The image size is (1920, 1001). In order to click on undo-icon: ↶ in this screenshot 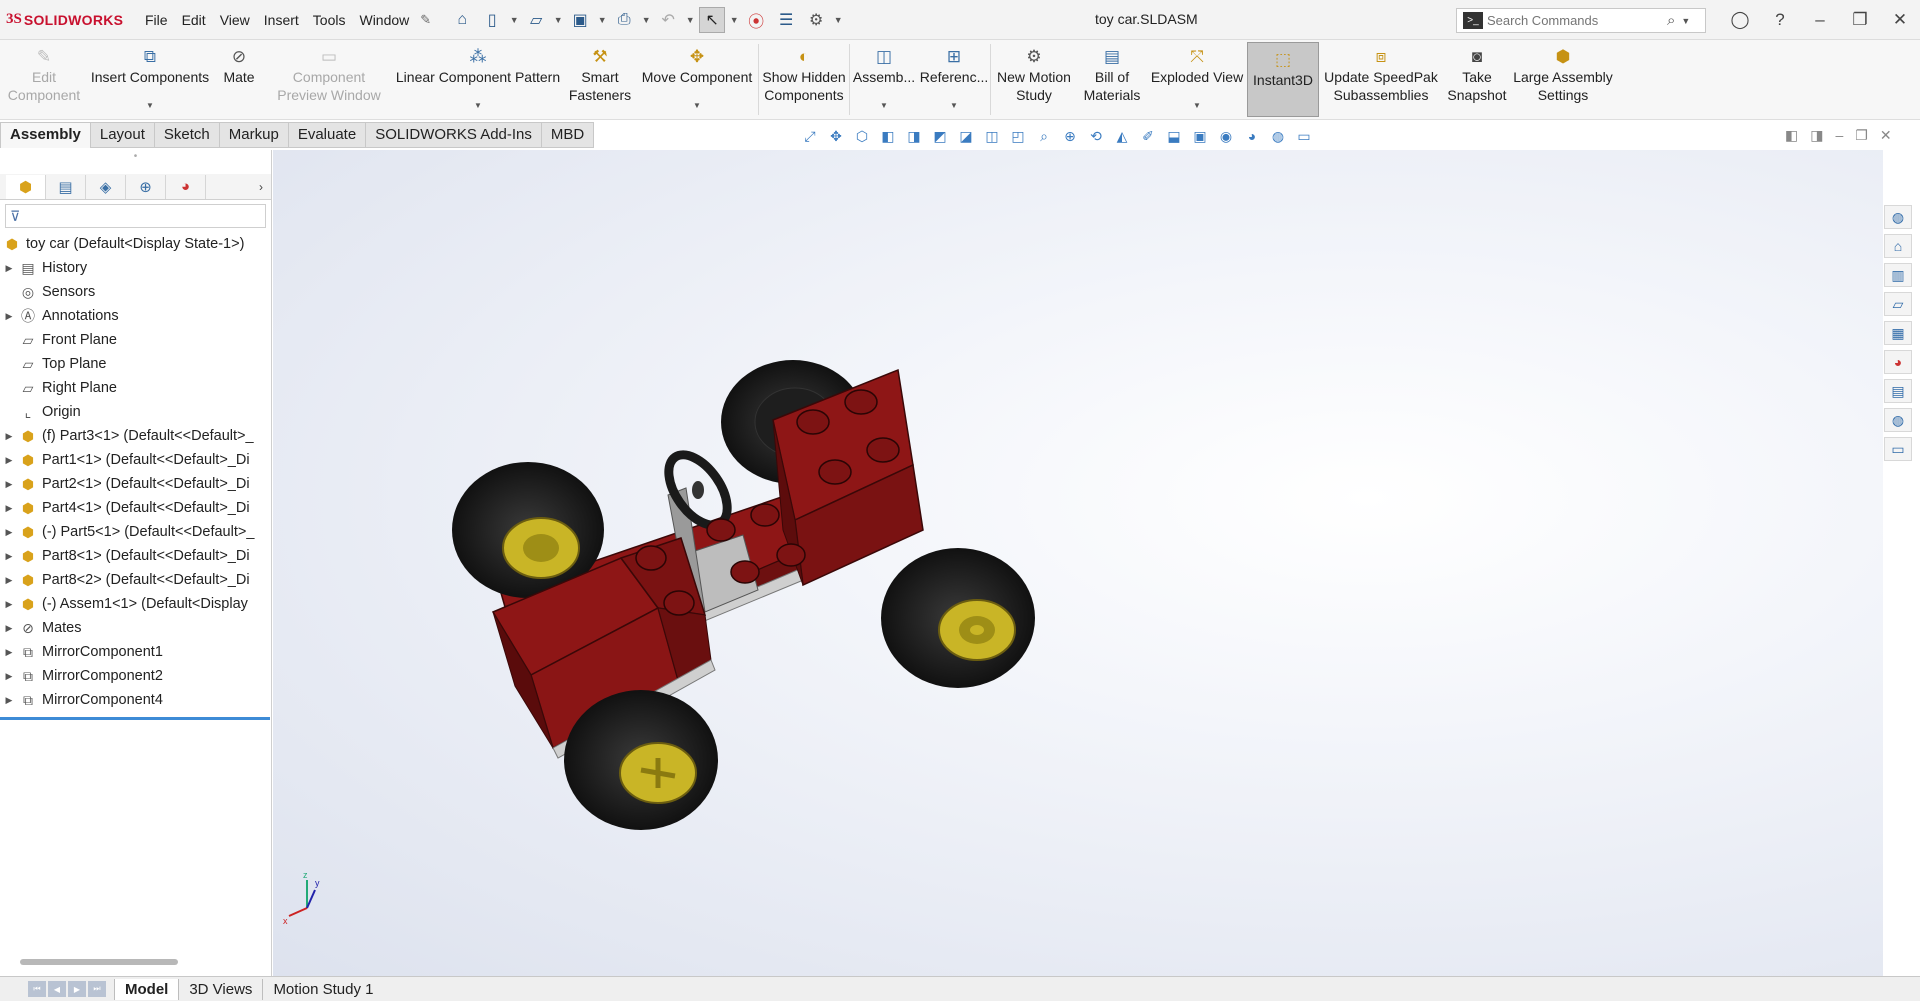, I will do `click(668, 20)`.